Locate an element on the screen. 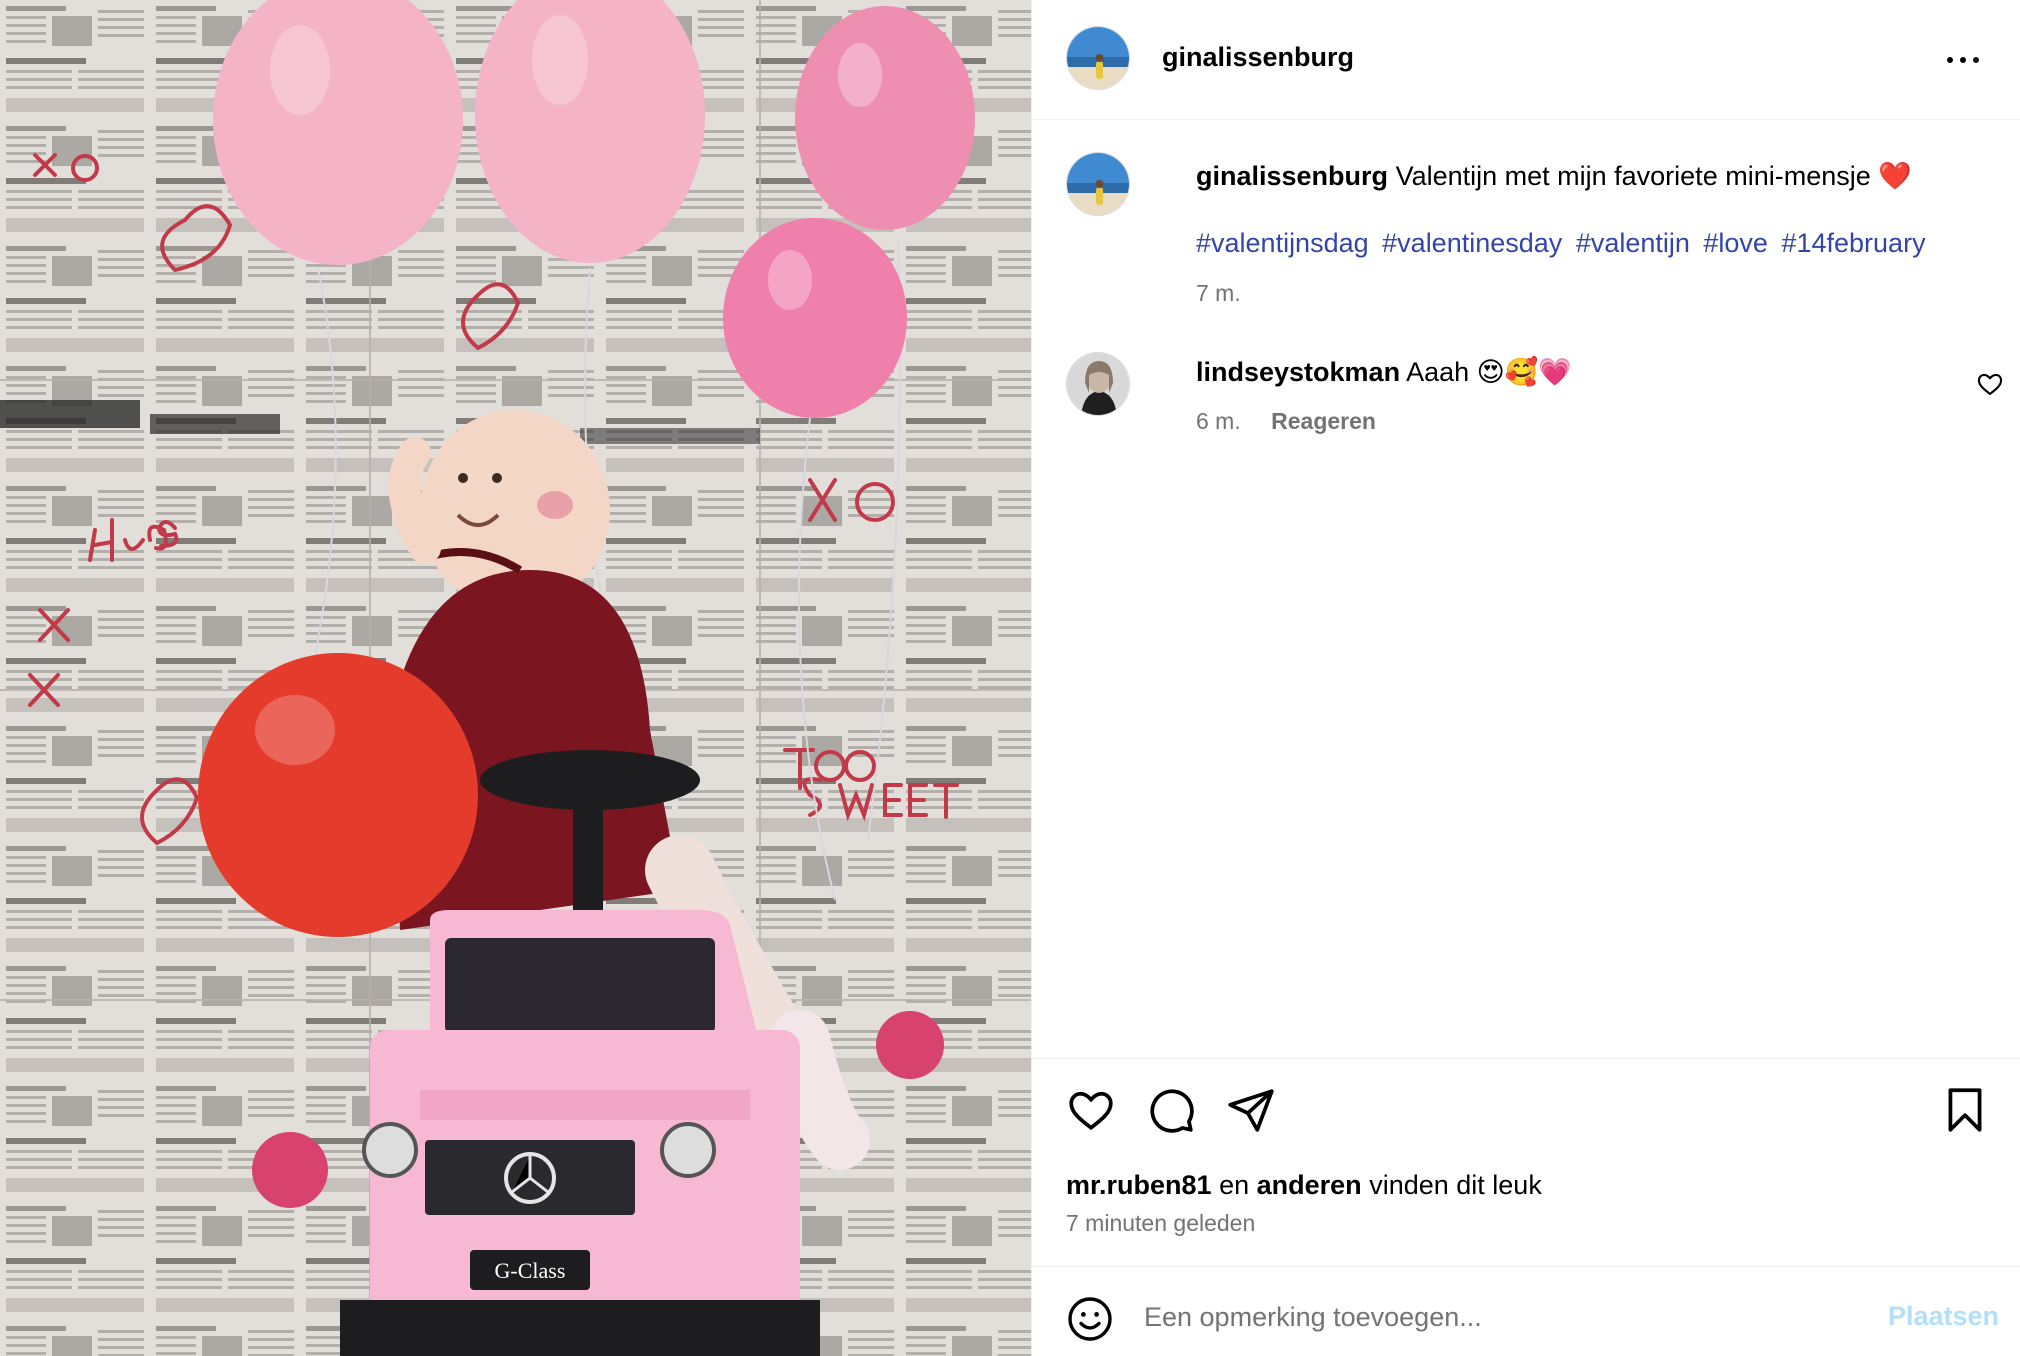 The width and height of the screenshot is (2020, 1356). hashtag-link: #love is located at coordinates (1735, 243).